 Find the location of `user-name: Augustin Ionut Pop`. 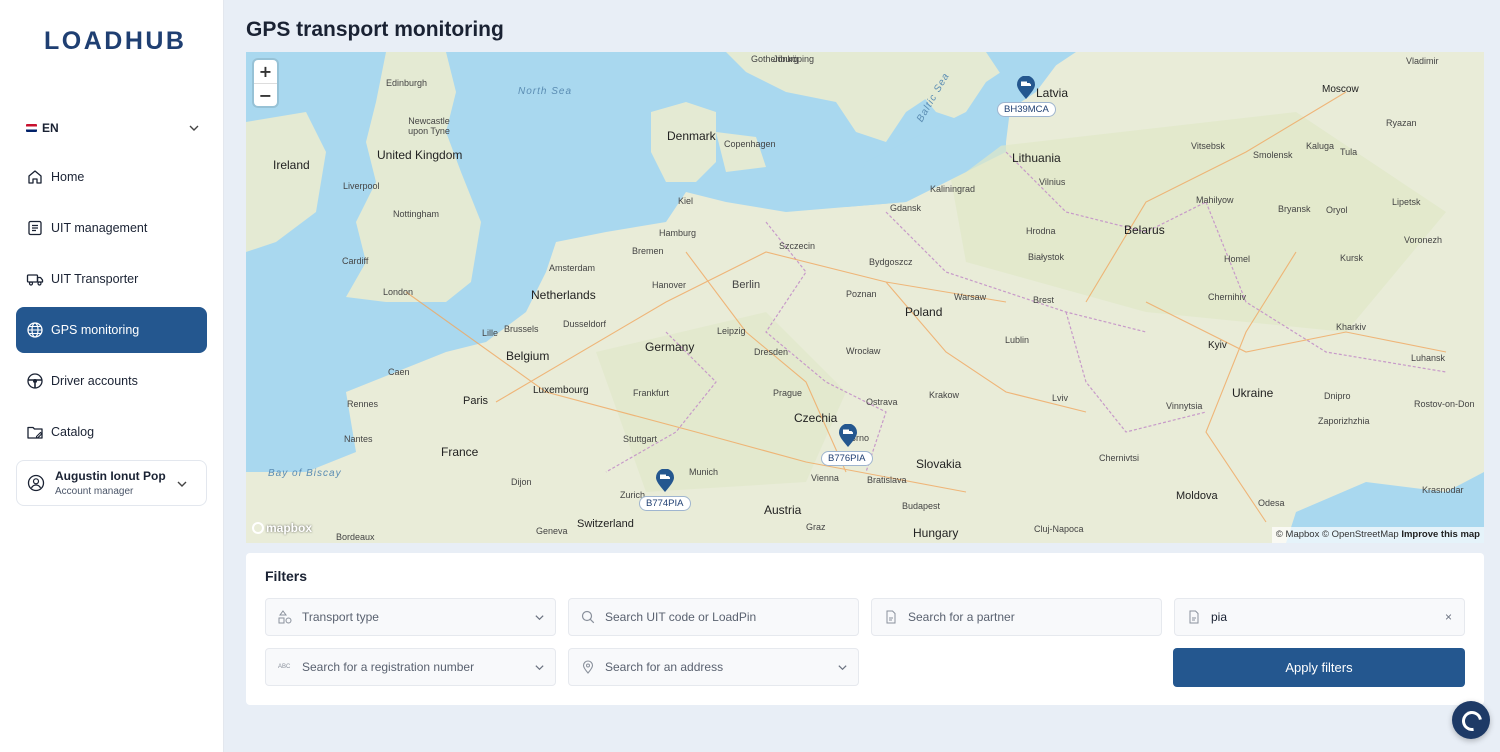

user-name: Augustin Ionut Pop is located at coordinates (110, 476).